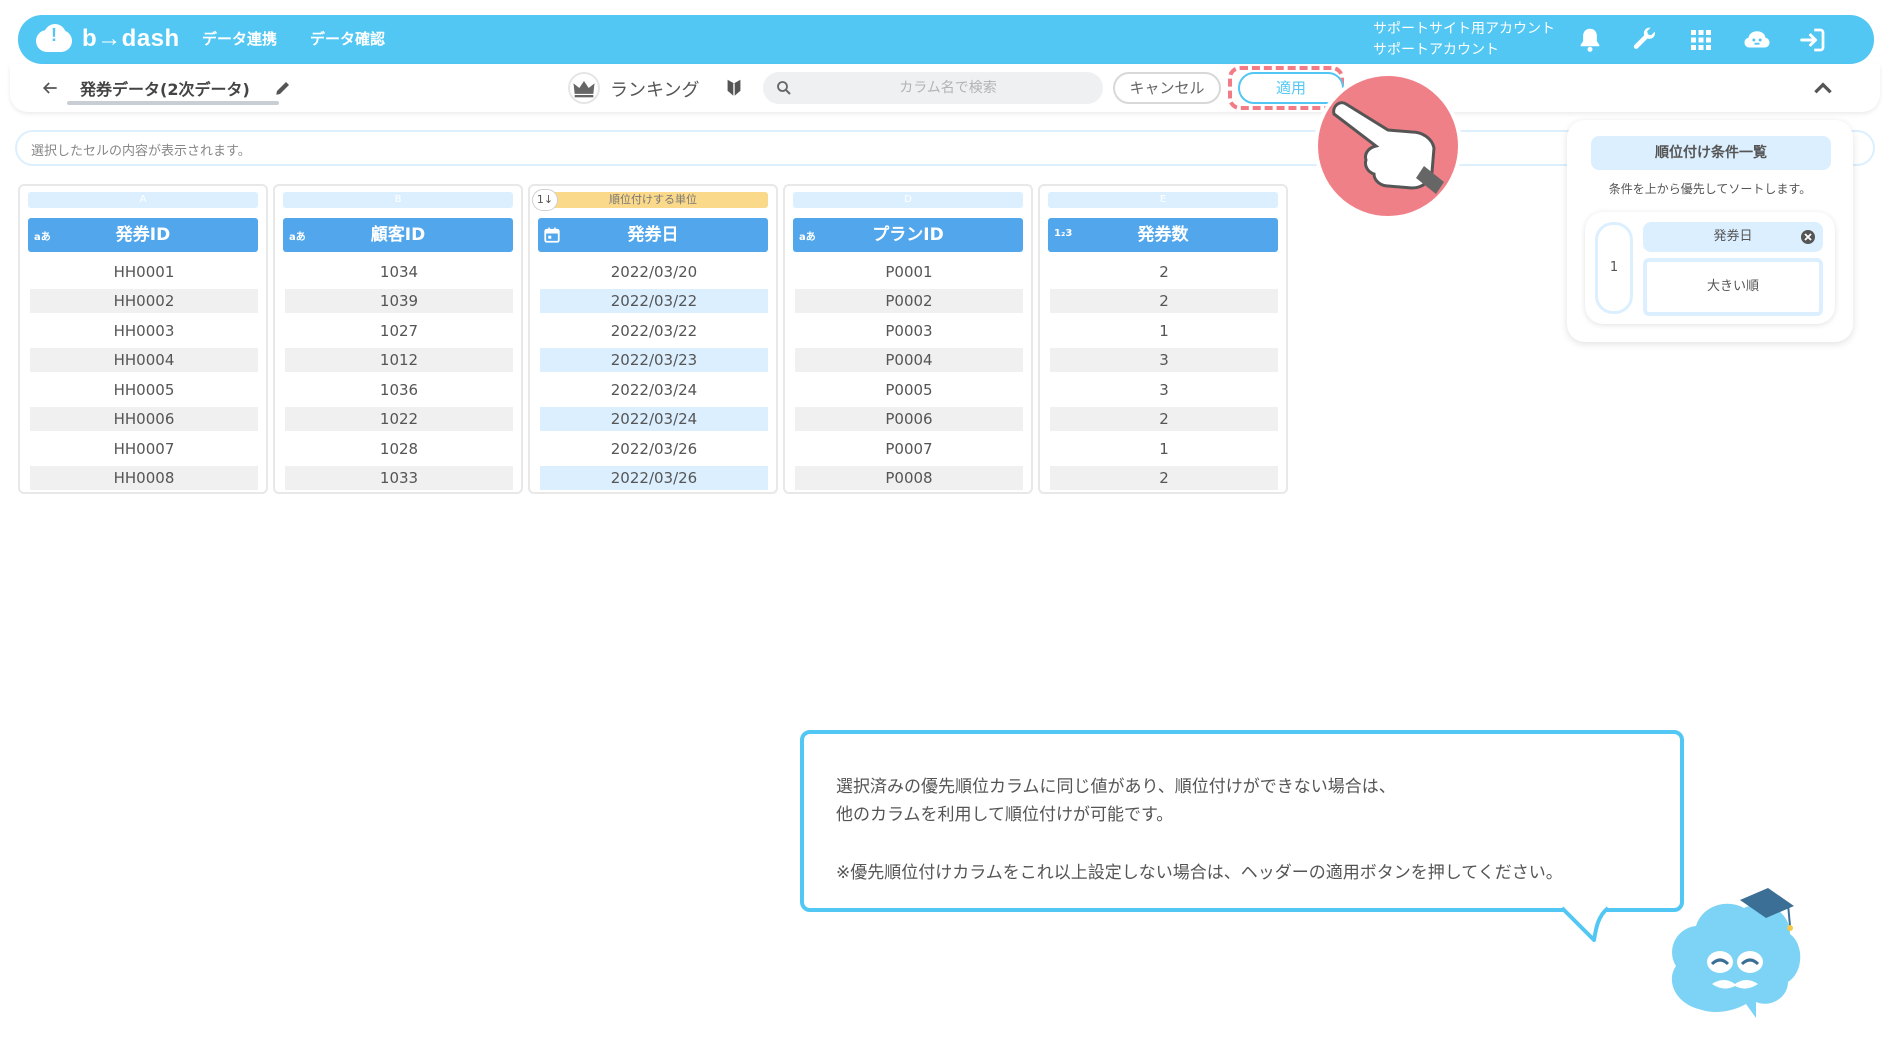  Describe the element at coordinates (144, 390) in the screenshot. I see `table-cell: HH0005` at that location.